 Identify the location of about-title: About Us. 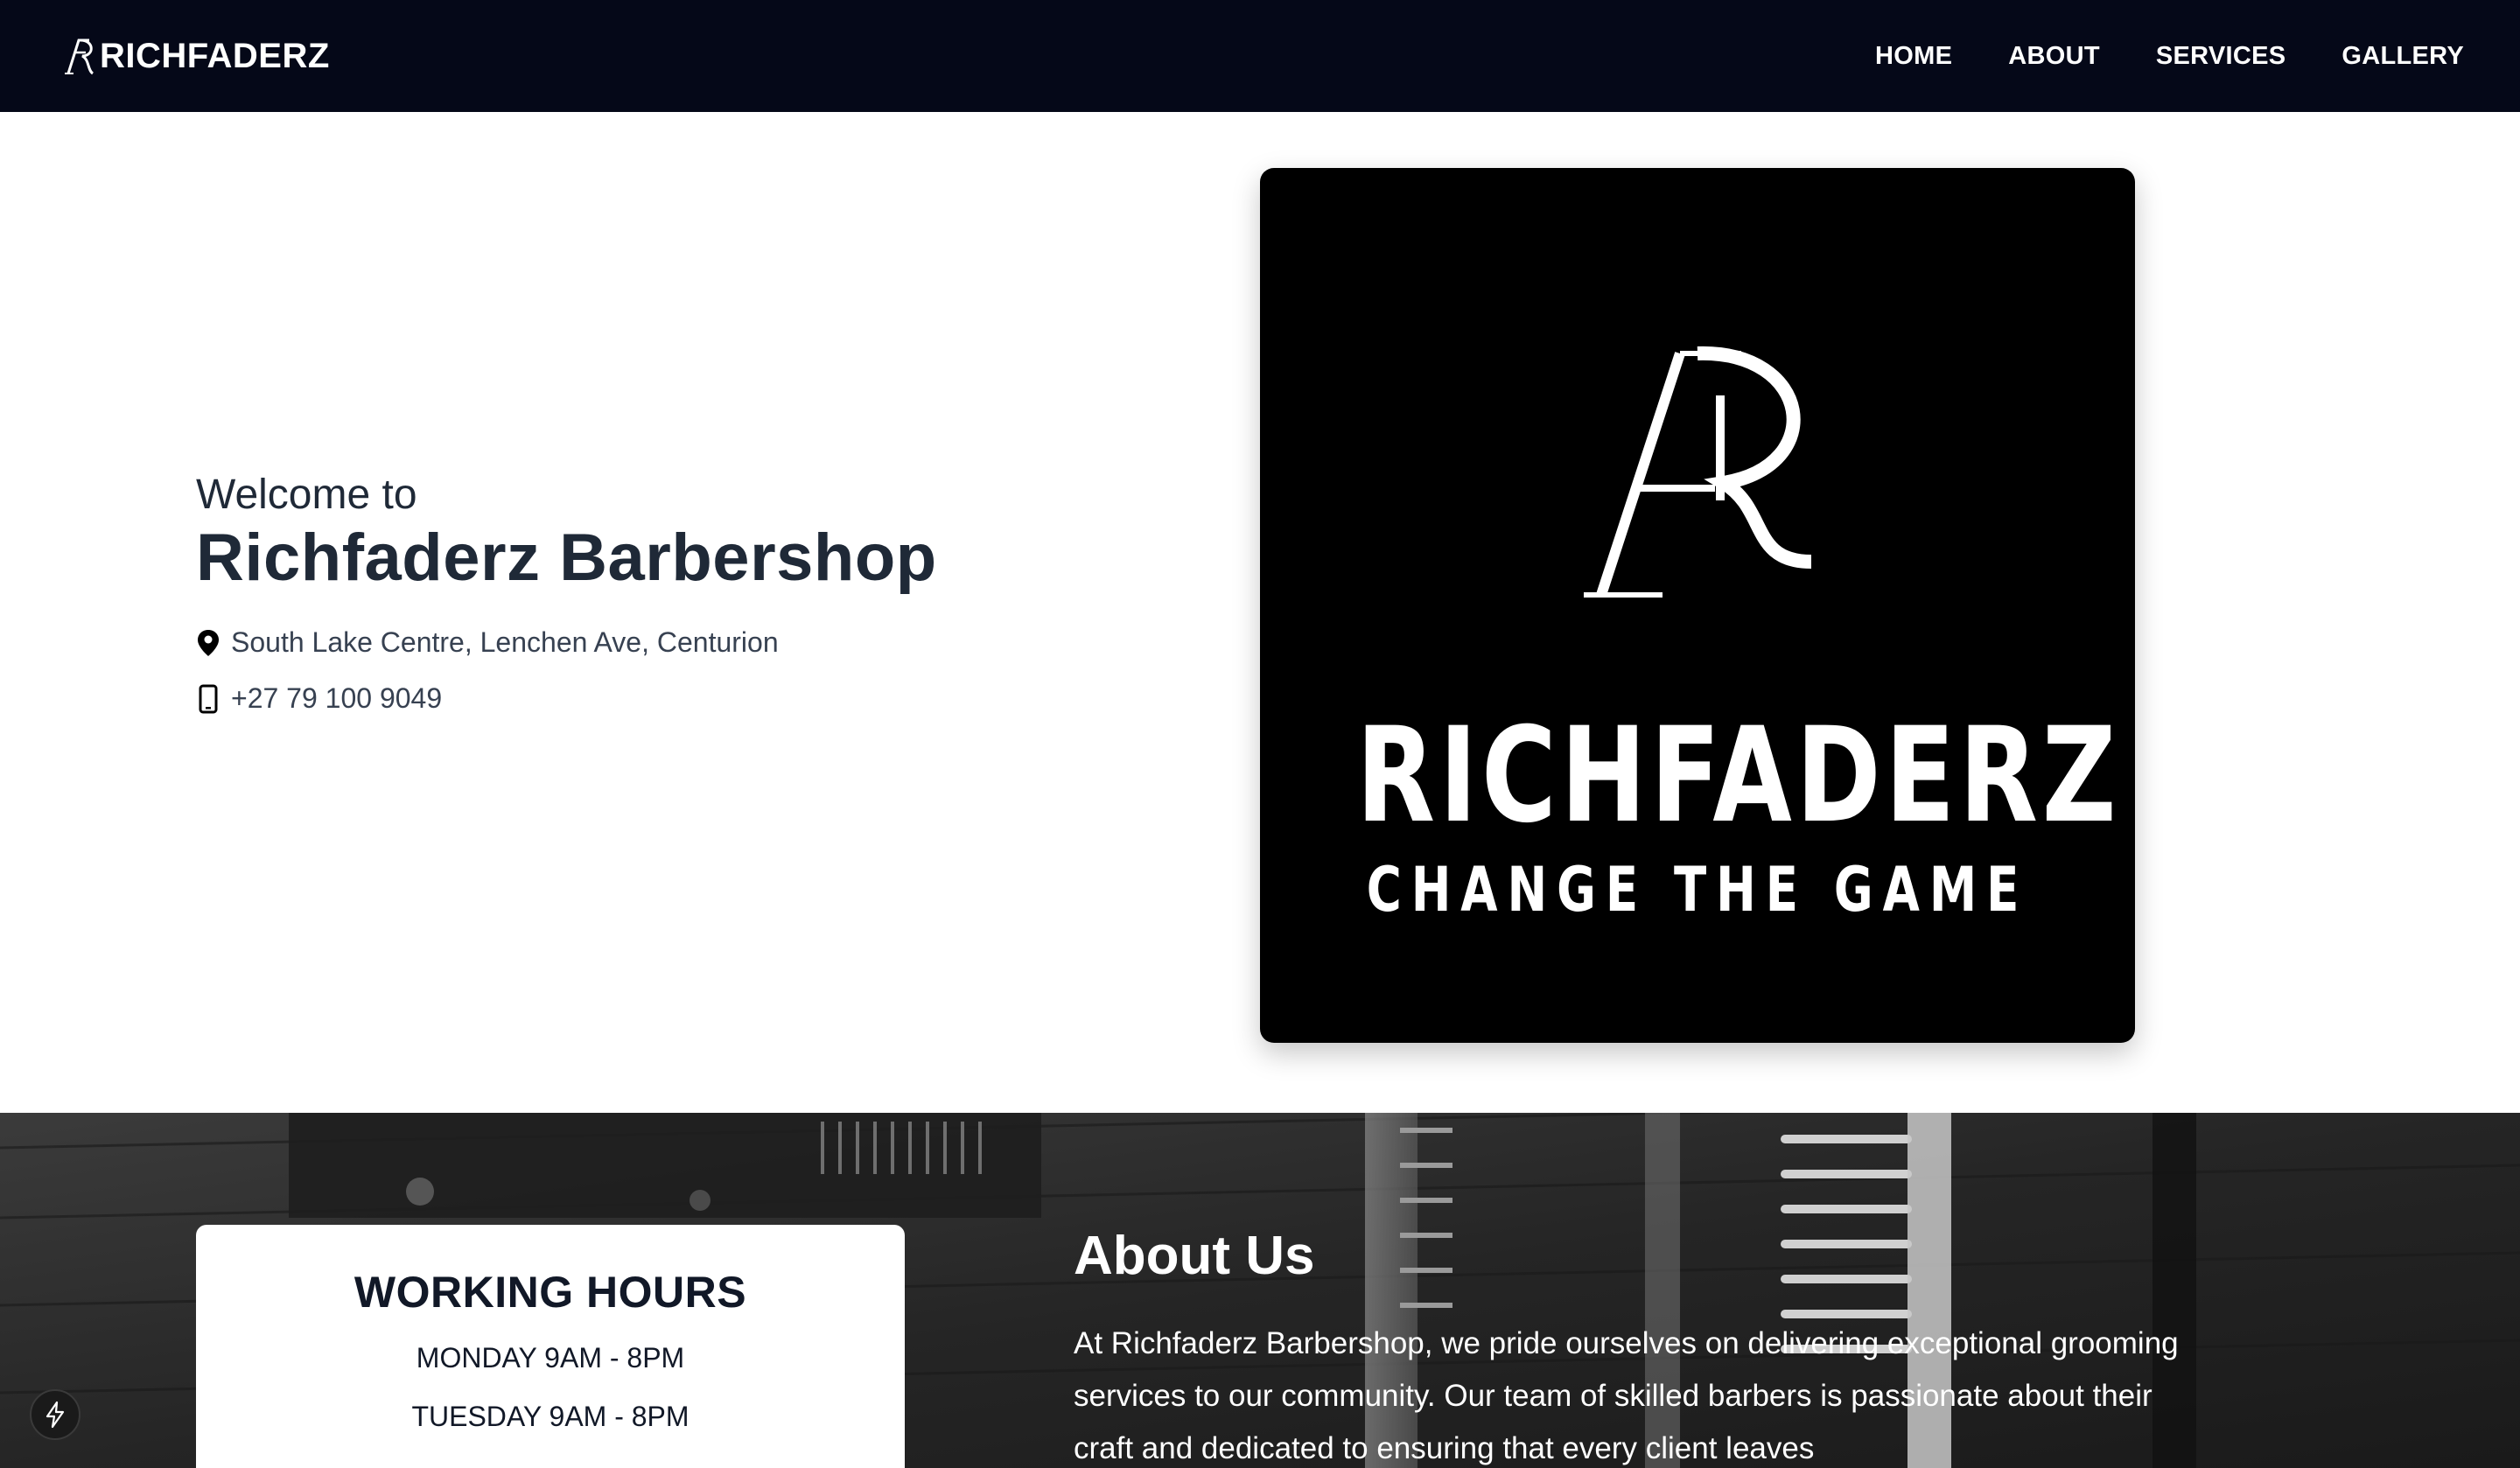
(1194, 1256).